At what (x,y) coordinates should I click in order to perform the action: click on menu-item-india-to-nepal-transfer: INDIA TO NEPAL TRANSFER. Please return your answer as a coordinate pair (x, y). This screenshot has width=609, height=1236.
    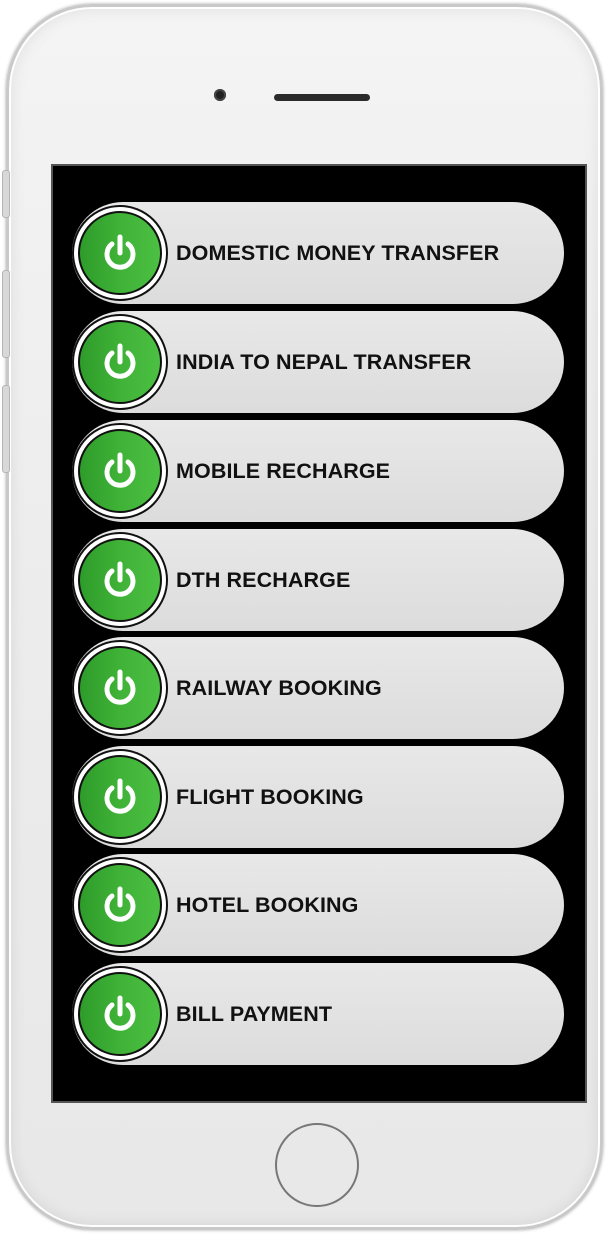
    Looking at the image, I should click on (318, 362).